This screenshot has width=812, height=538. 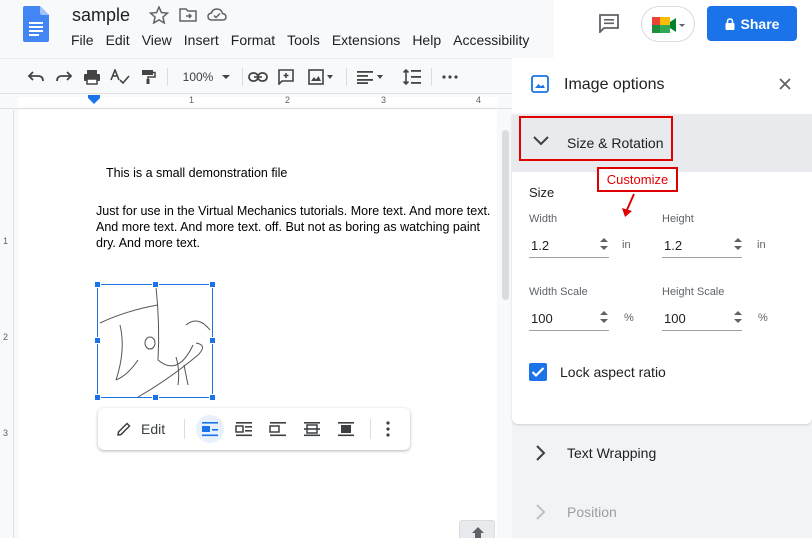 What do you see at coordinates (540, 245) in the screenshot?
I see `width-input: 1.2` at bounding box center [540, 245].